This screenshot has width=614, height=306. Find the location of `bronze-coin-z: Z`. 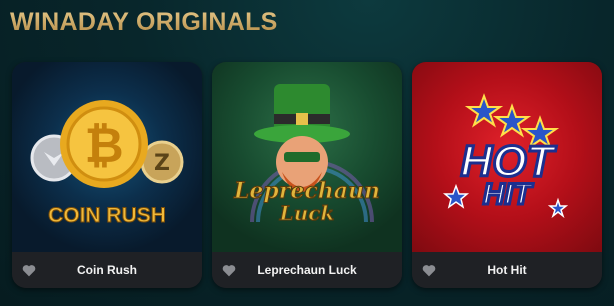

bronze-coin-z: Z is located at coordinates (162, 163).